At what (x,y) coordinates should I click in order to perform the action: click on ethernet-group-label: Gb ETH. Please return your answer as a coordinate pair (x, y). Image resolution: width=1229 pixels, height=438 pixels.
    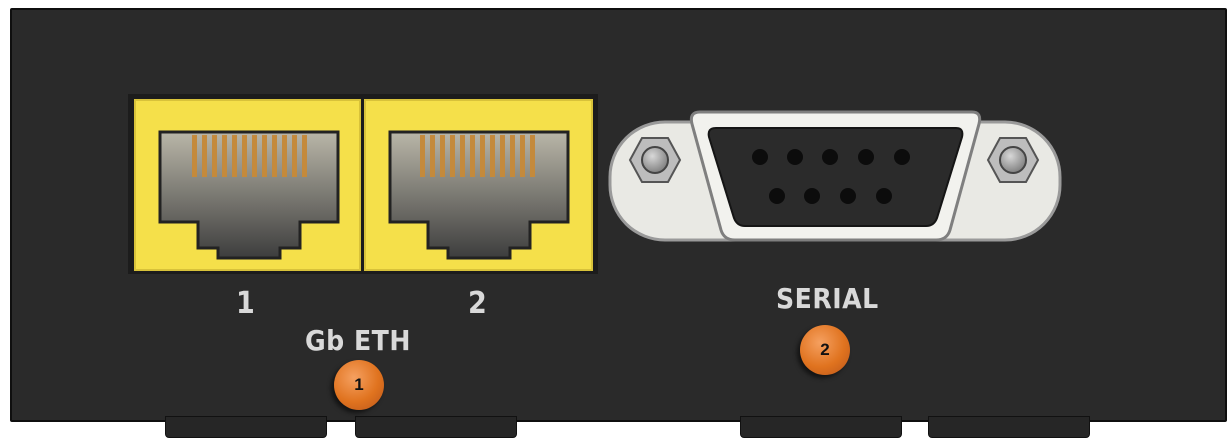
    Looking at the image, I should click on (358, 340).